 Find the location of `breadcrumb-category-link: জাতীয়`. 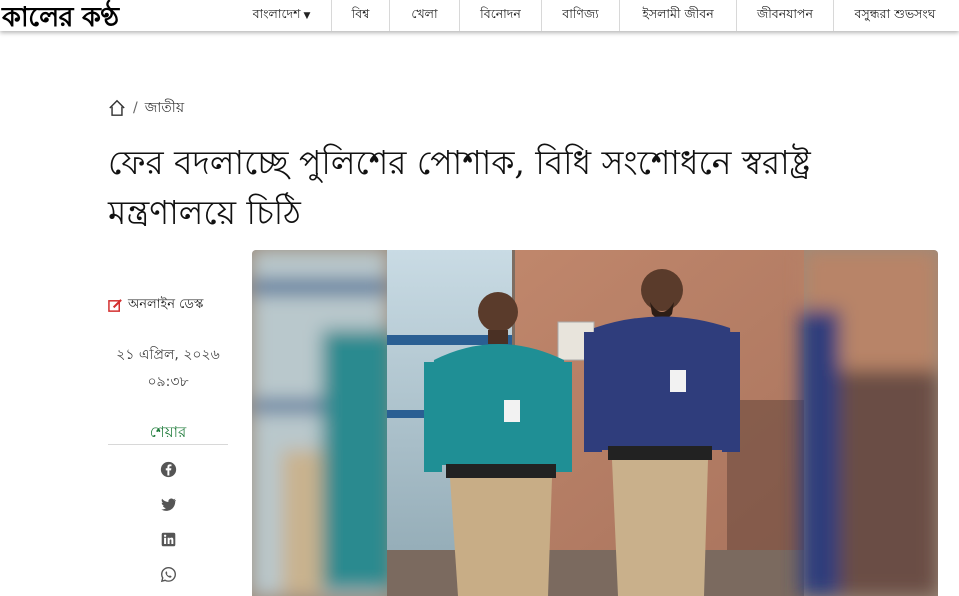

breadcrumb-category-link: জাতীয় is located at coordinates (164, 108).